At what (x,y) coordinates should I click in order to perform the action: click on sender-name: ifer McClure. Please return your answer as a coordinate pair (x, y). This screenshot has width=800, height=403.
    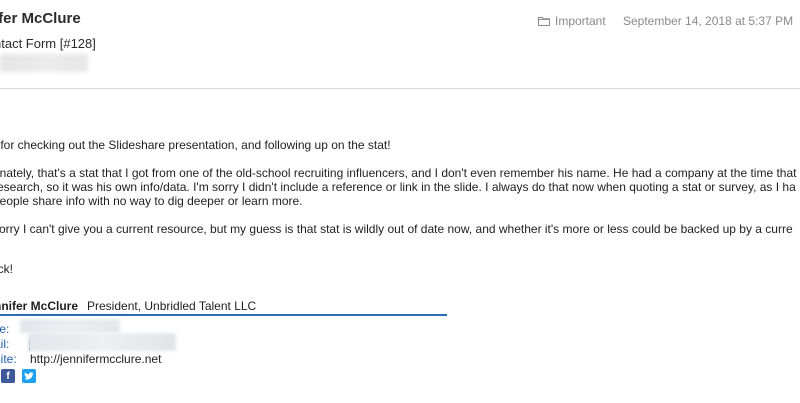
    Looking at the image, I should click on (40, 18).